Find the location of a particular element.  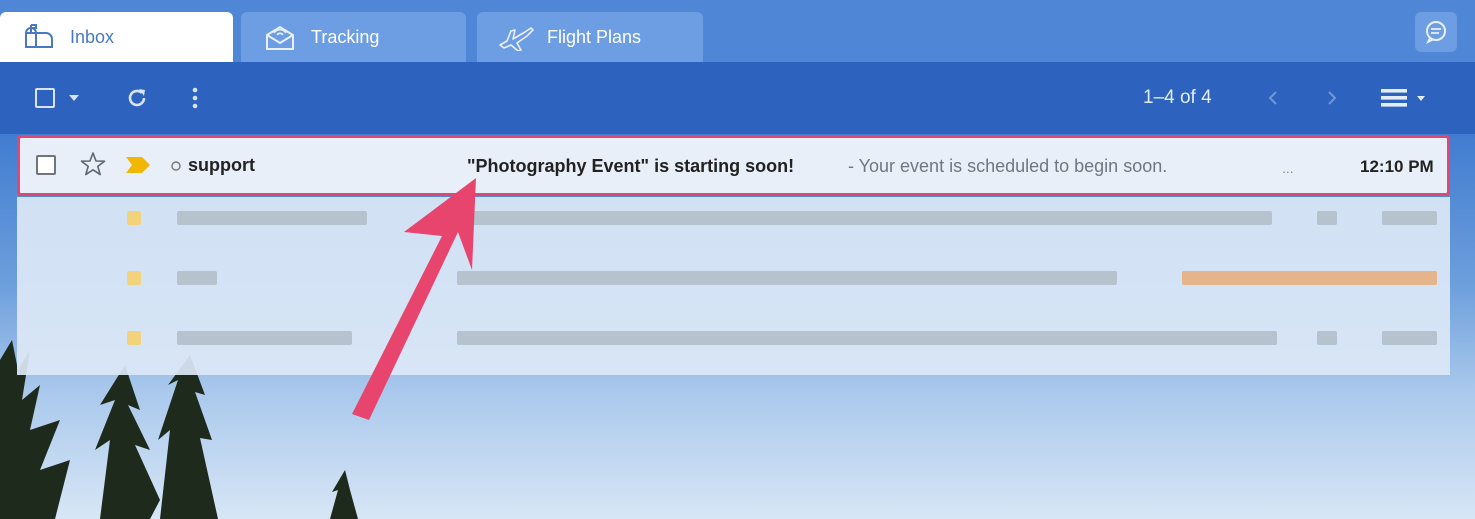

refresh-icon is located at coordinates (137, 98).